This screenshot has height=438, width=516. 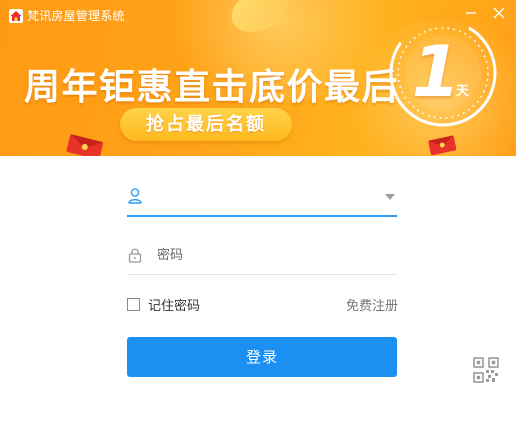 What do you see at coordinates (264, 255) in the screenshot?
I see `password-input` at bounding box center [264, 255].